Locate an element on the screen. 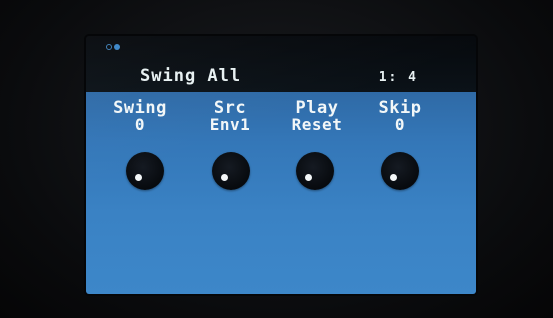 This screenshot has width=553, height=318. param-src: Src Env1 is located at coordinates (230, 117).